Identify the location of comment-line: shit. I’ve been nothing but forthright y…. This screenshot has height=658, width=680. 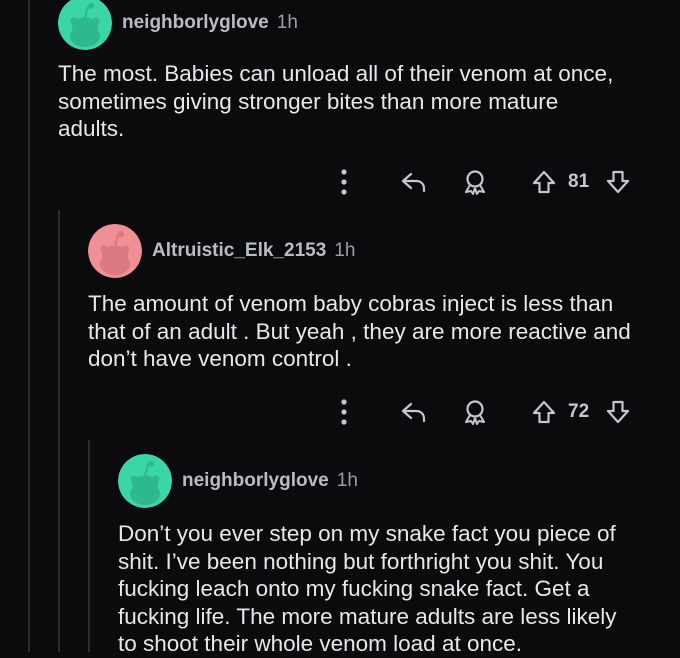
(361, 561).